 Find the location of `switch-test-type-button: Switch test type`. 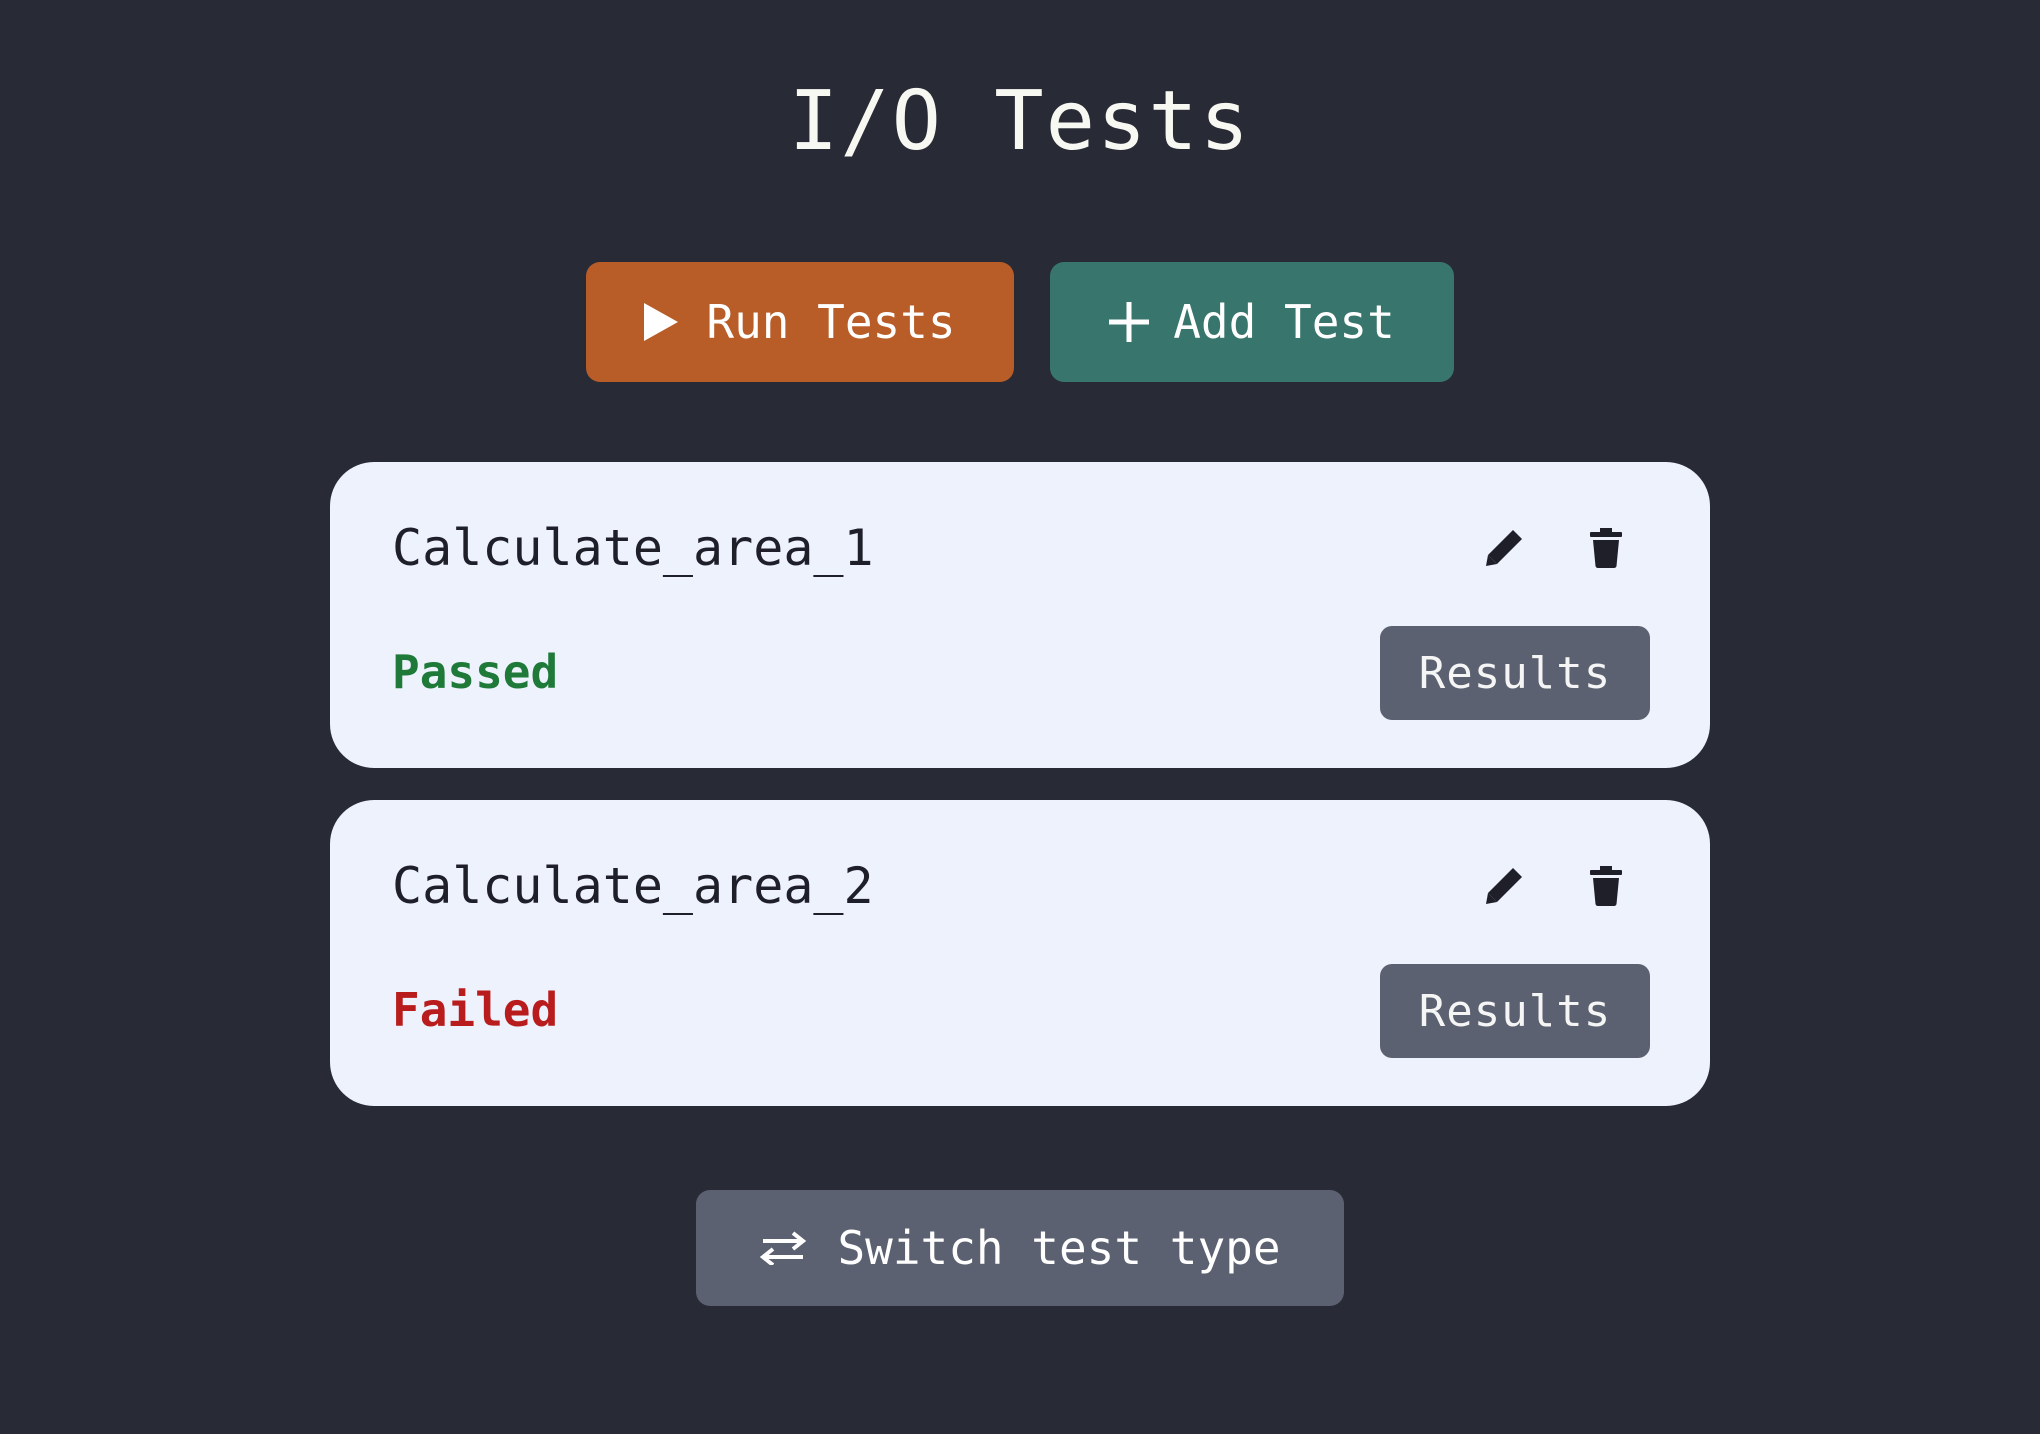

switch-test-type-button: Switch test type is located at coordinates (1020, 1248).